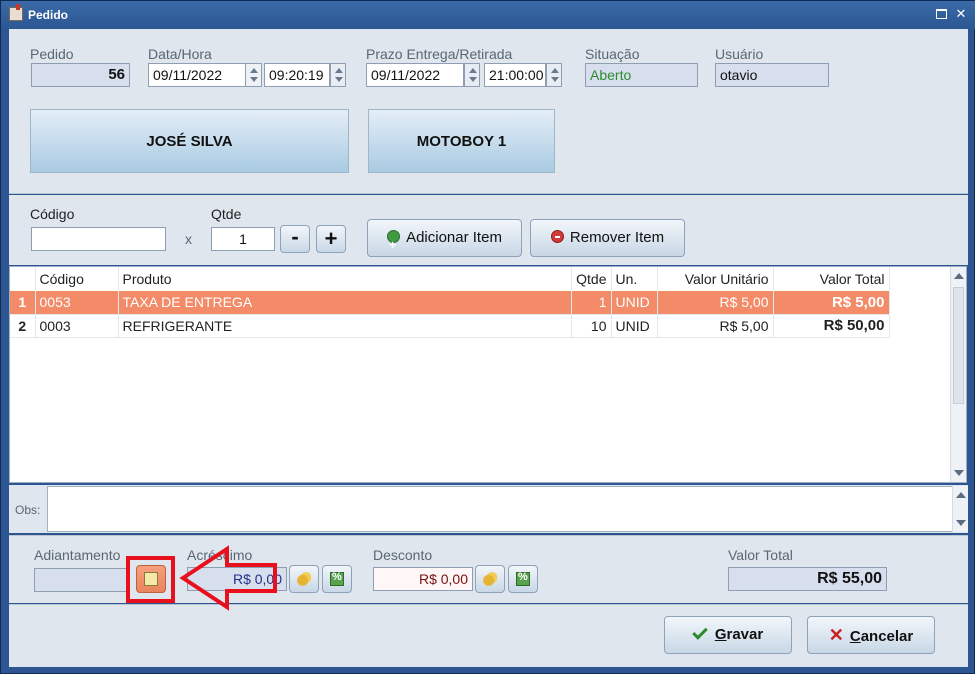 This screenshot has width=975, height=674. I want to click on obs-textarea, so click(507, 509).